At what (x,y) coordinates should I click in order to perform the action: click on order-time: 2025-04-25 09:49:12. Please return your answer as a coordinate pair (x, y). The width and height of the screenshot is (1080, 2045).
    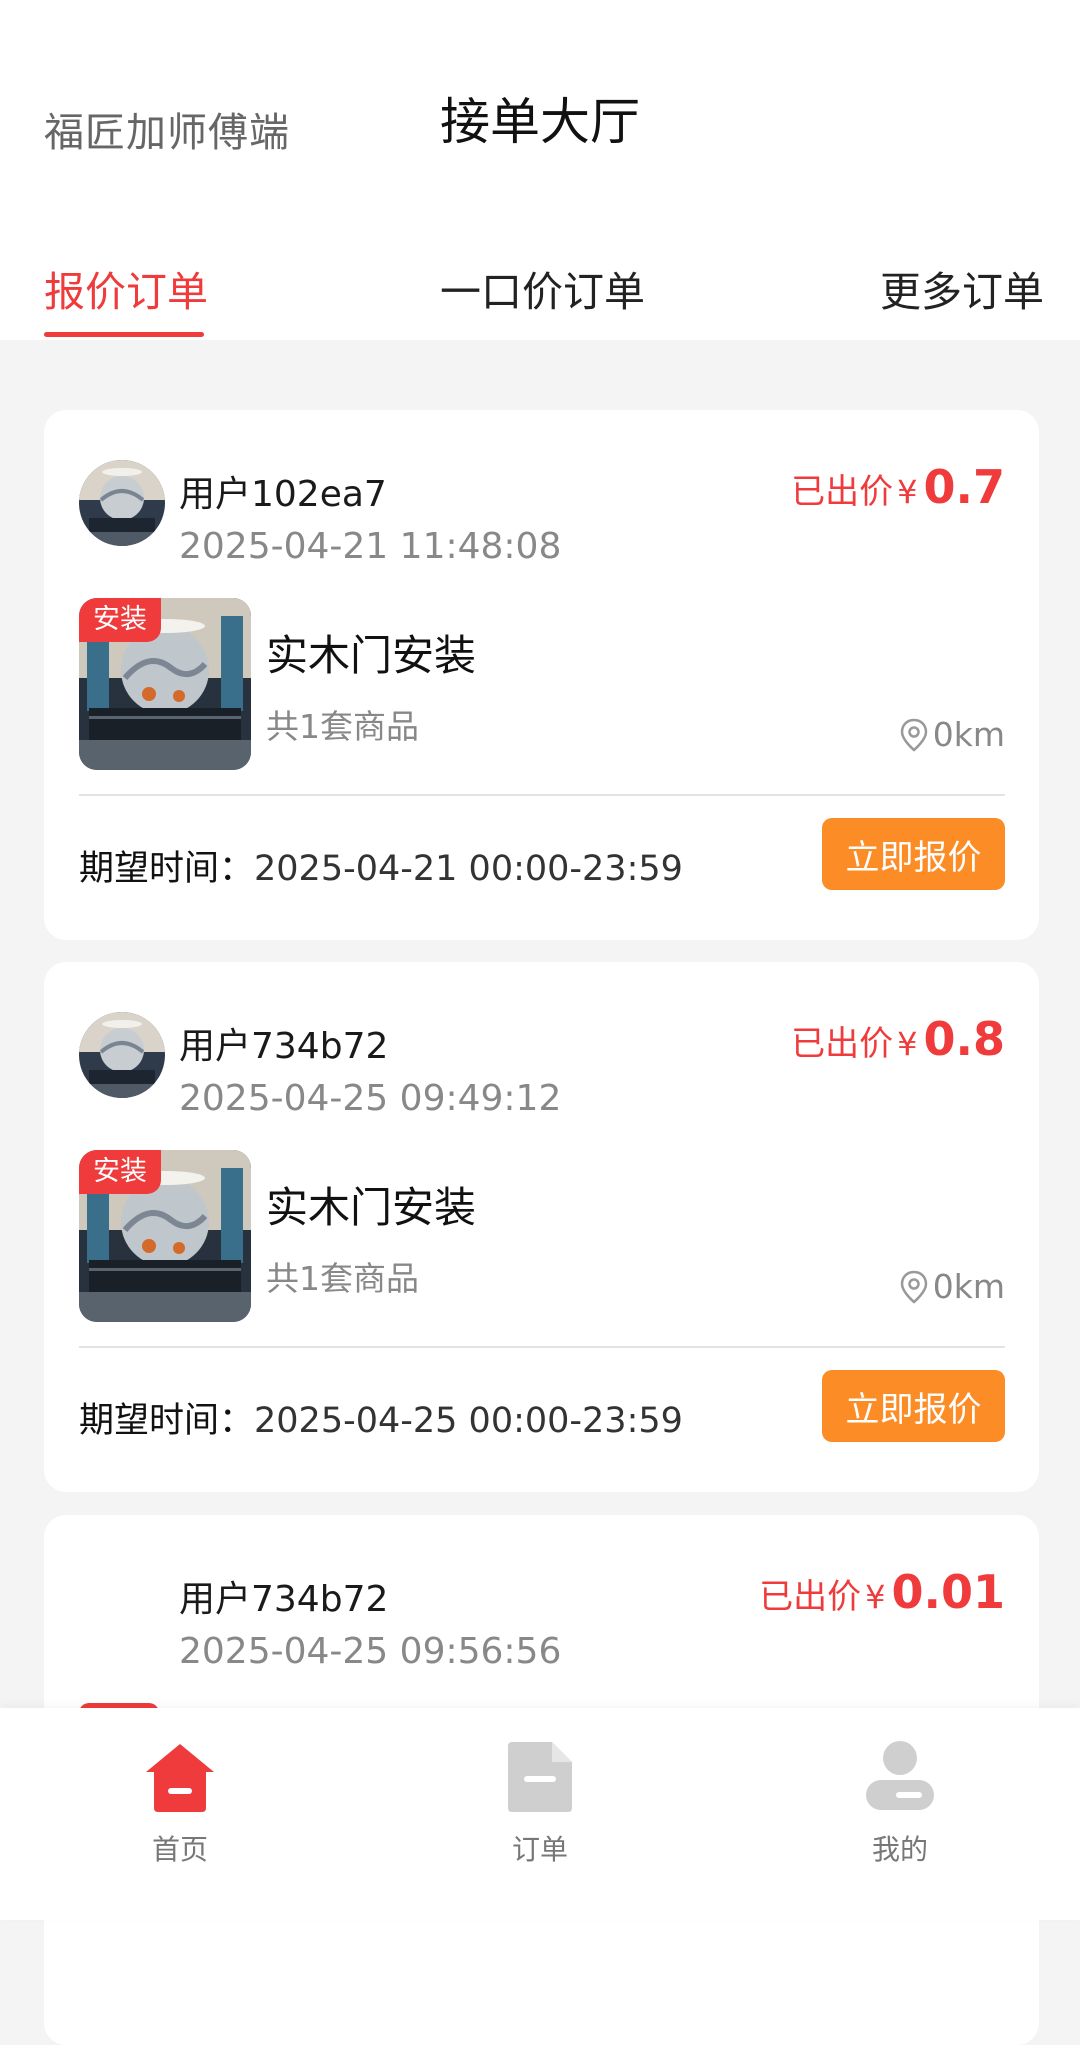
    Looking at the image, I should click on (370, 1098).